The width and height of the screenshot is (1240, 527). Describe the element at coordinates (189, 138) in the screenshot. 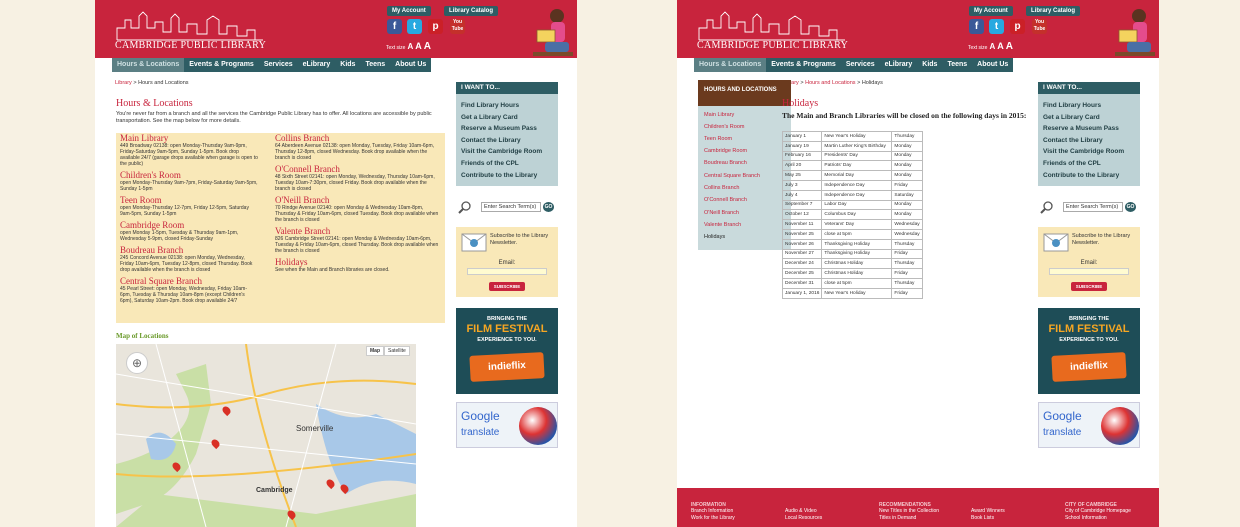

I see `branch-name: Main Library` at that location.